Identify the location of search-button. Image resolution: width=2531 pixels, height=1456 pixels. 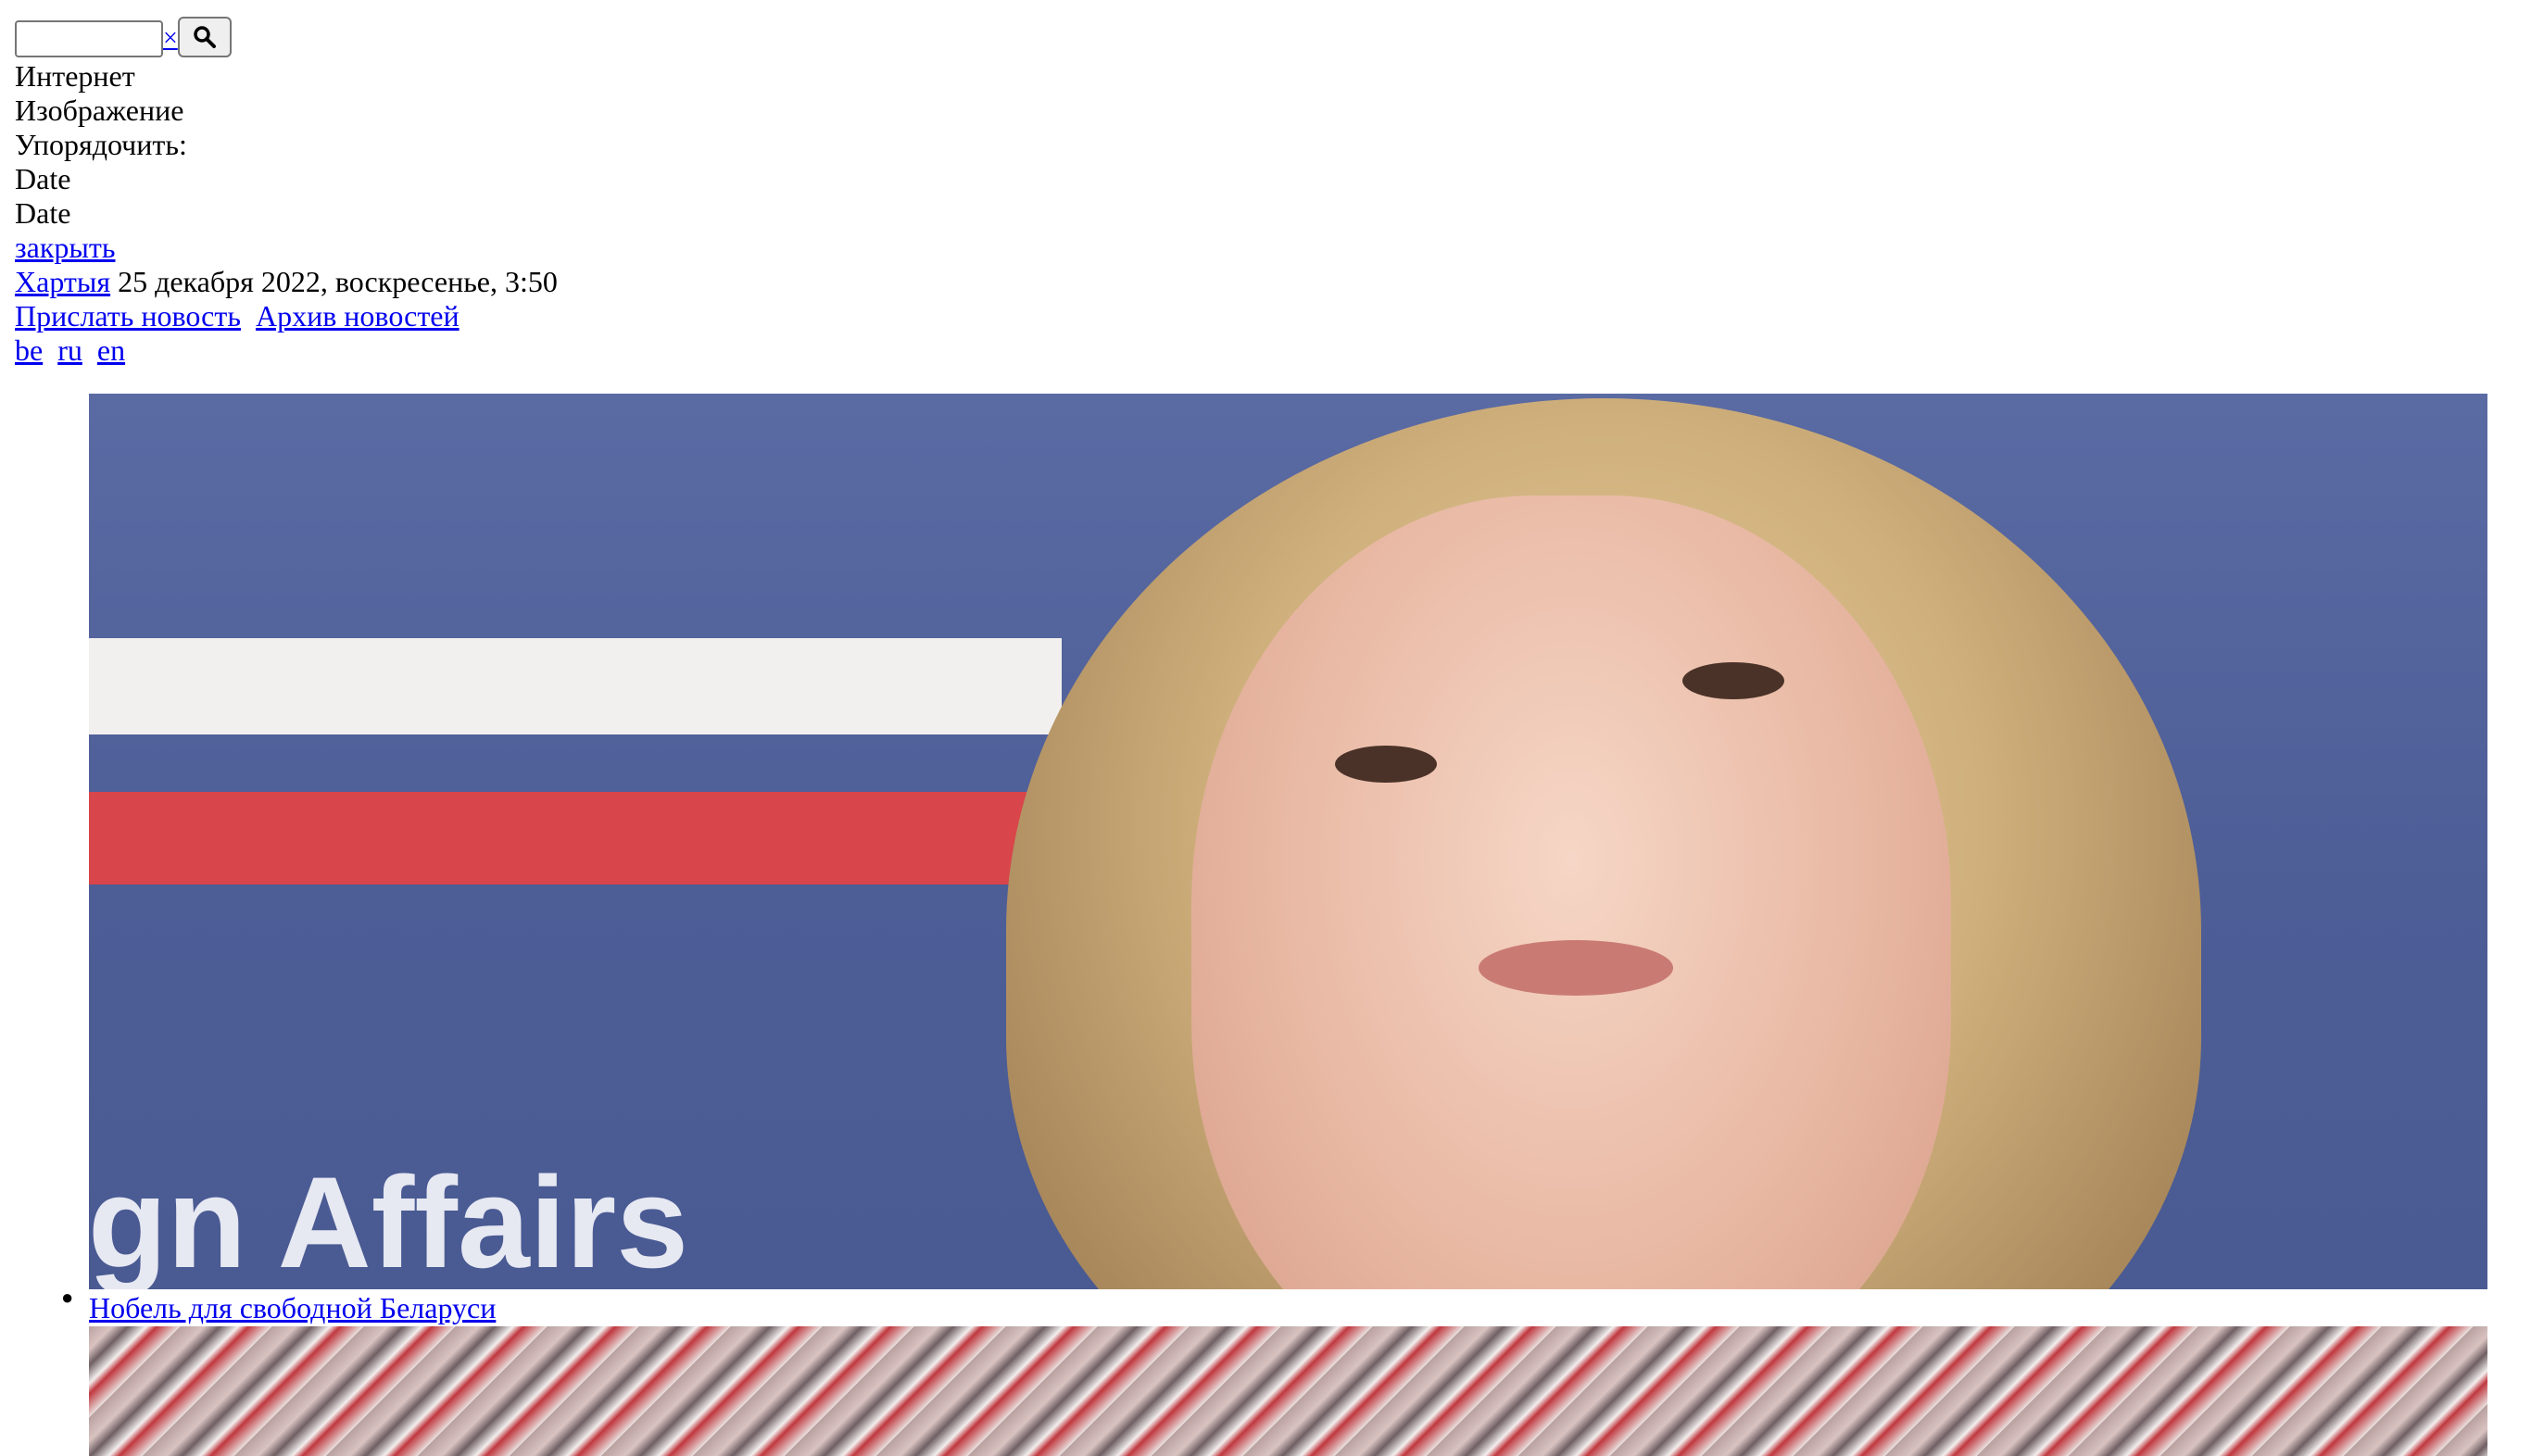
(204, 37).